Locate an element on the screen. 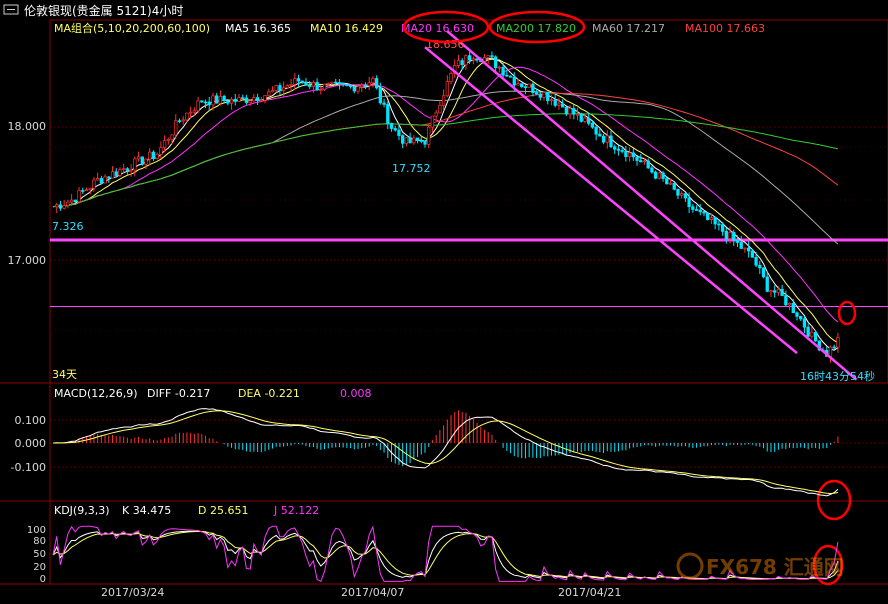  svg-text: MA200 17.820 is located at coordinates (536, 28).